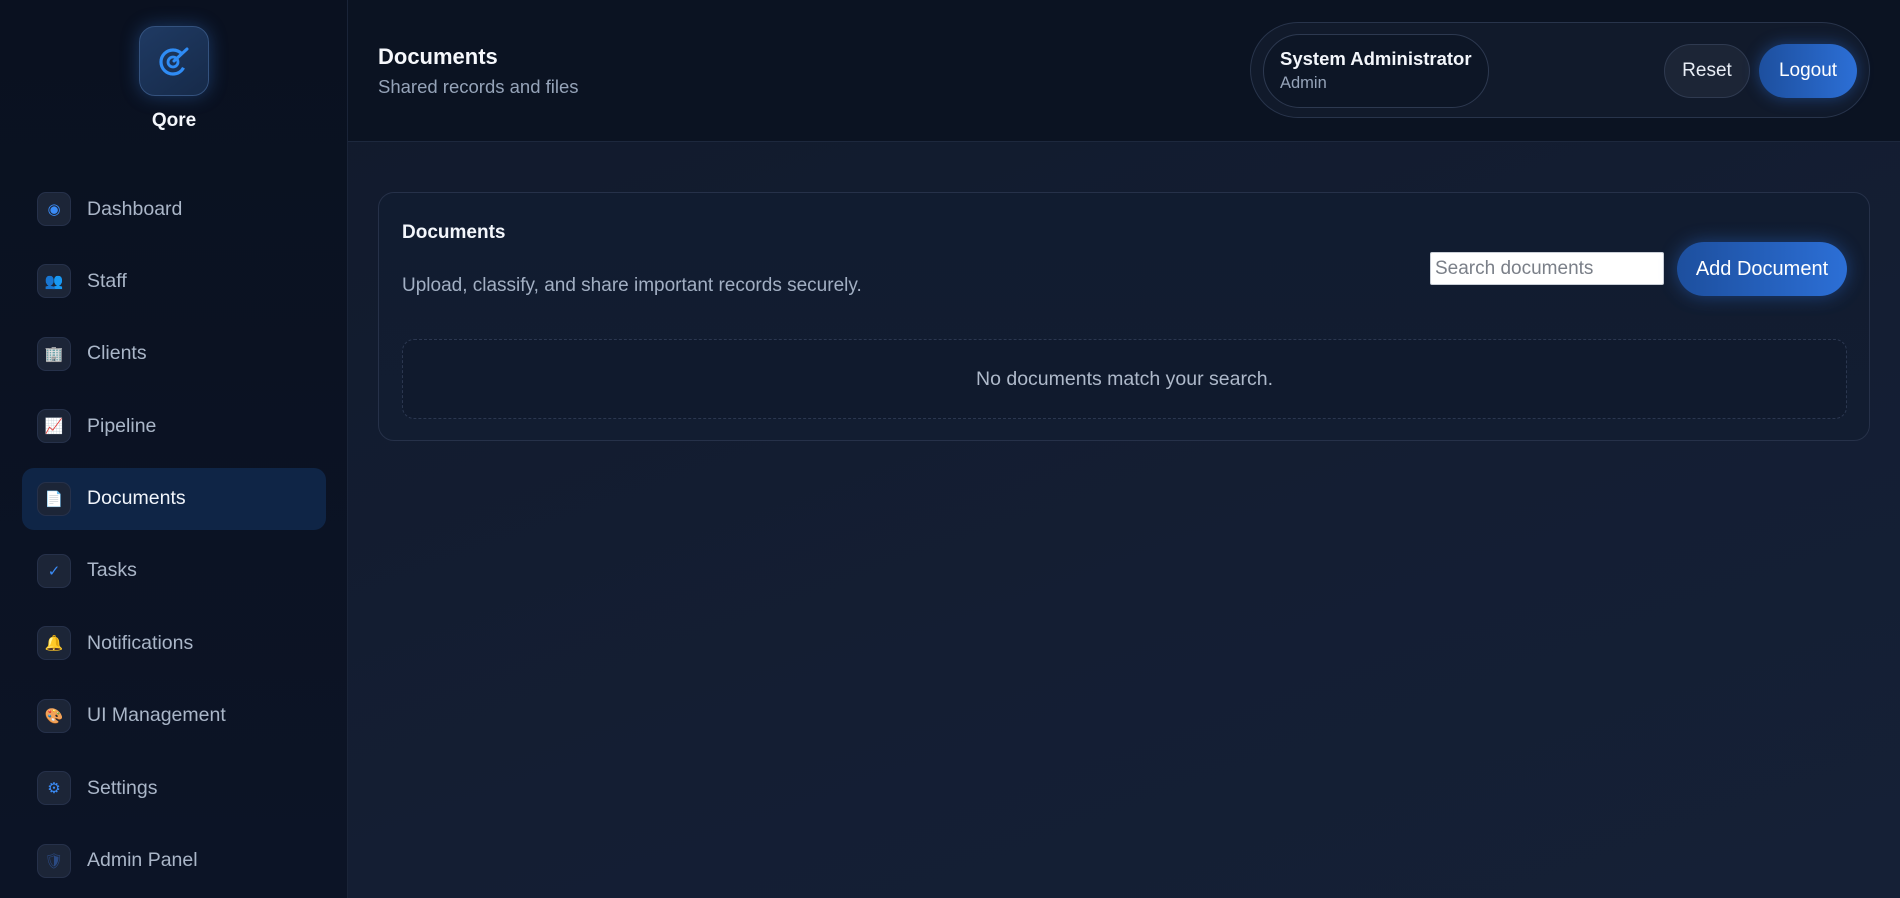 Image resolution: width=1900 pixels, height=898 pixels. Describe the element at coordinates (54, 498) in the screenshot. I see `page-icon: 📄` at that location.